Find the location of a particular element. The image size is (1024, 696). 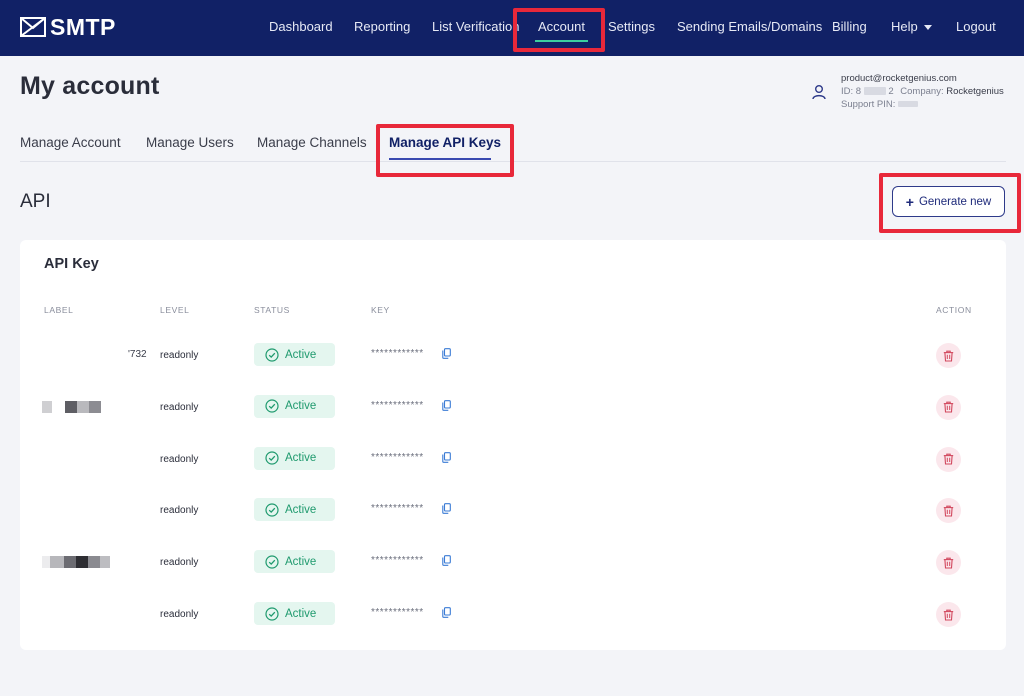

tab-manage-account: Manage Account is located at coordinates (70, 142).